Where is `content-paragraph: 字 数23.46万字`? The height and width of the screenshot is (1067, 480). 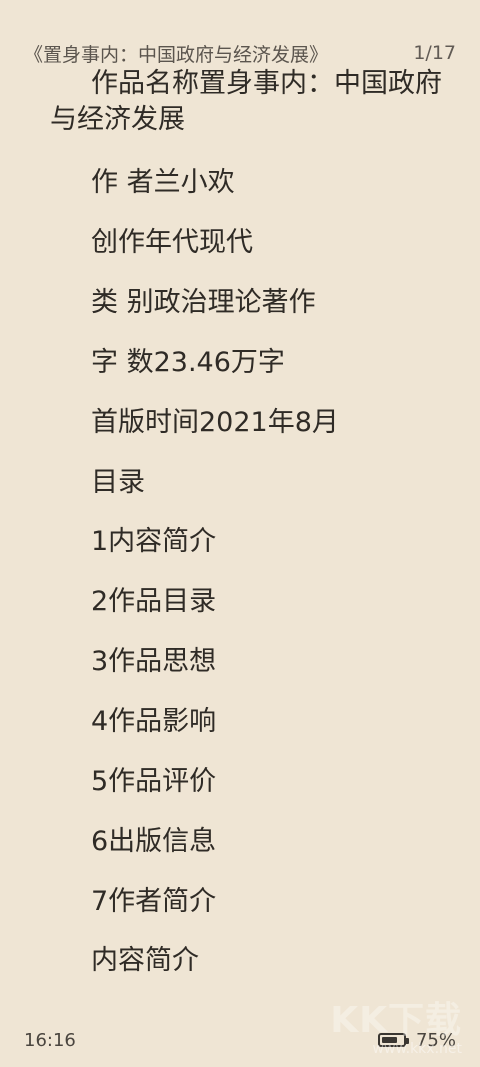
content-paragraph: 字 数23.46万字 is located at coordinates (188, 362).